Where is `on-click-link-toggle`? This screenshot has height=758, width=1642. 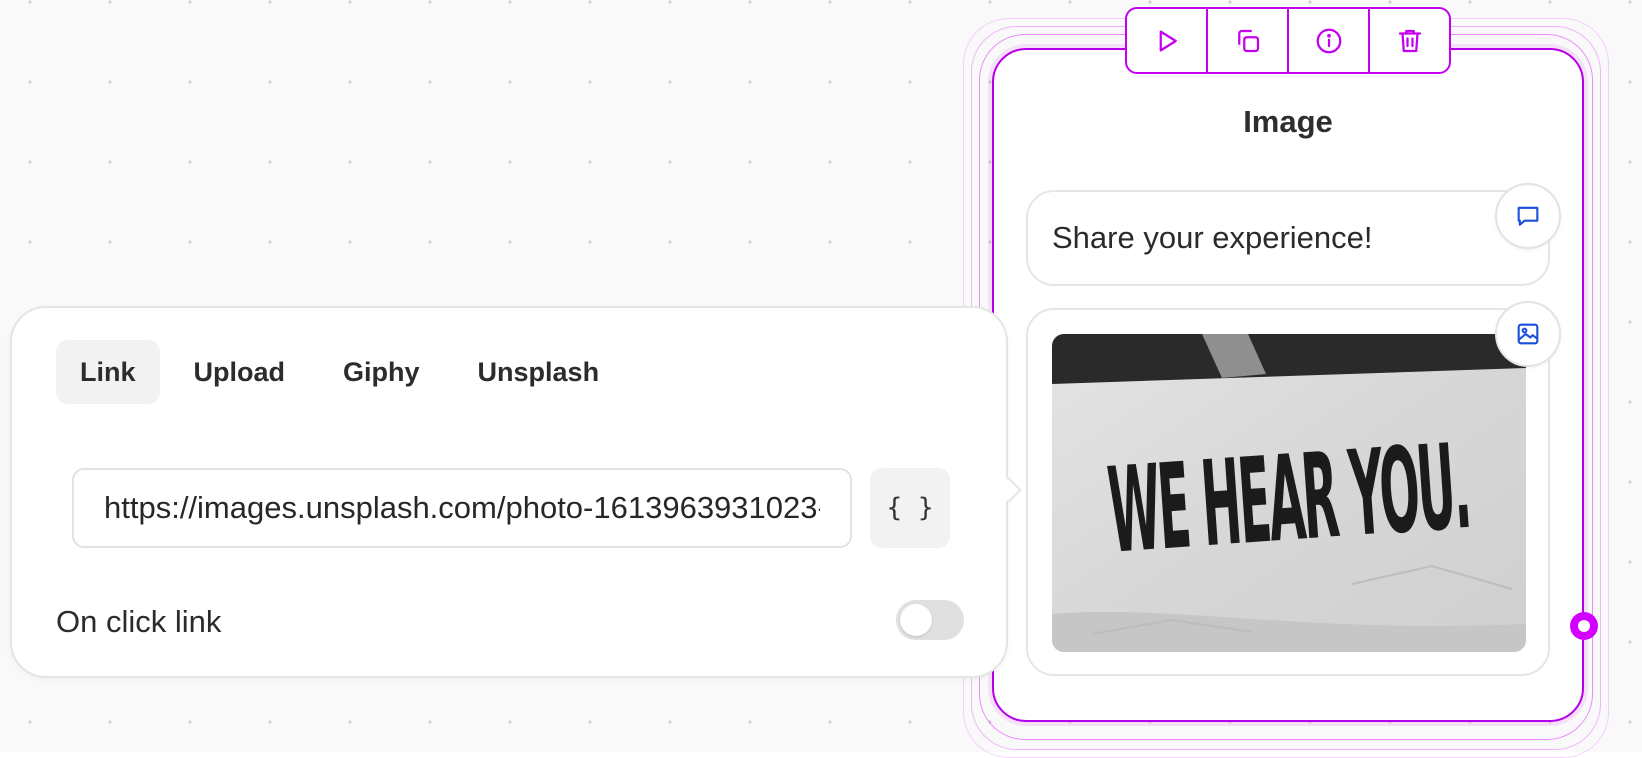
on-click-link-toggle is located at coordinates (930, 620).